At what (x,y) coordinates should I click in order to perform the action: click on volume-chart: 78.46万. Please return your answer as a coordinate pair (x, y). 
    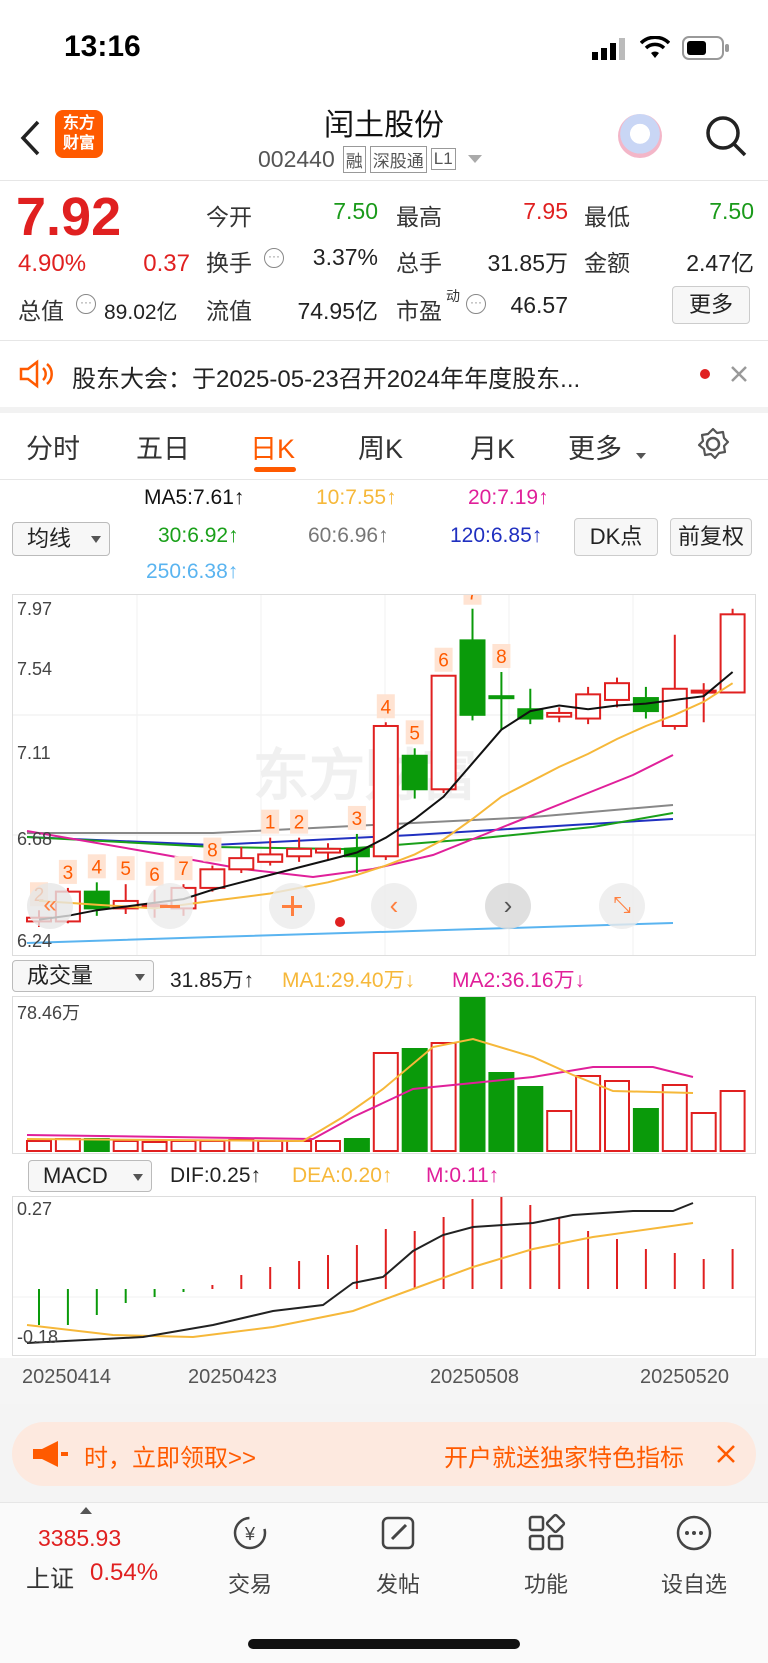
    Looking at the image, I should click on (384, 1074).